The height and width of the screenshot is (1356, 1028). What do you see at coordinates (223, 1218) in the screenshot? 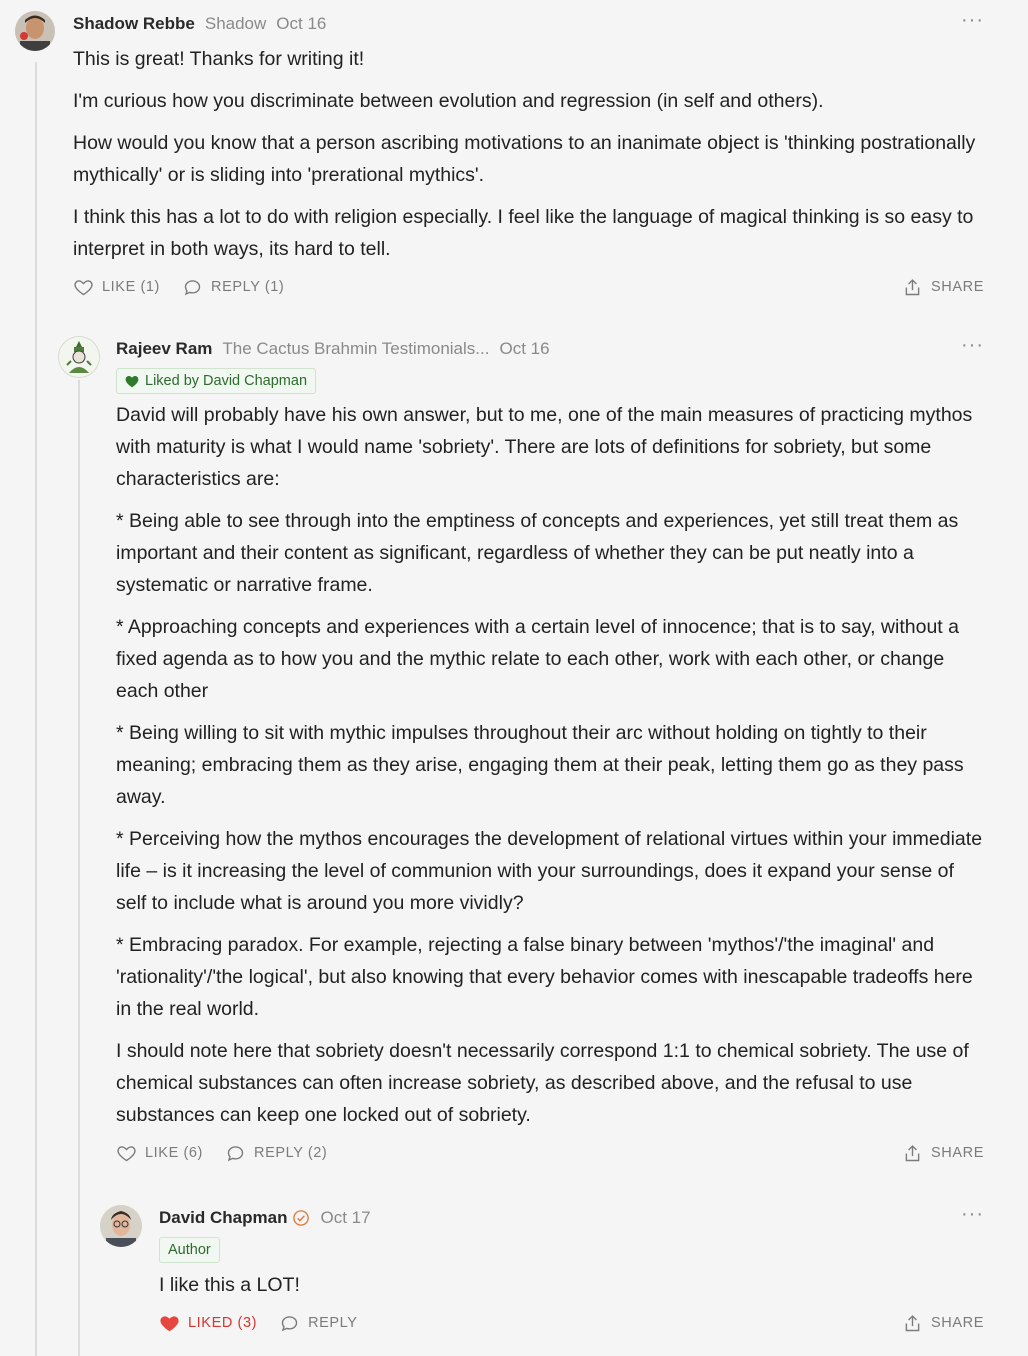
I see `author-name: David Chapman` at bounding box center [223, 1218].